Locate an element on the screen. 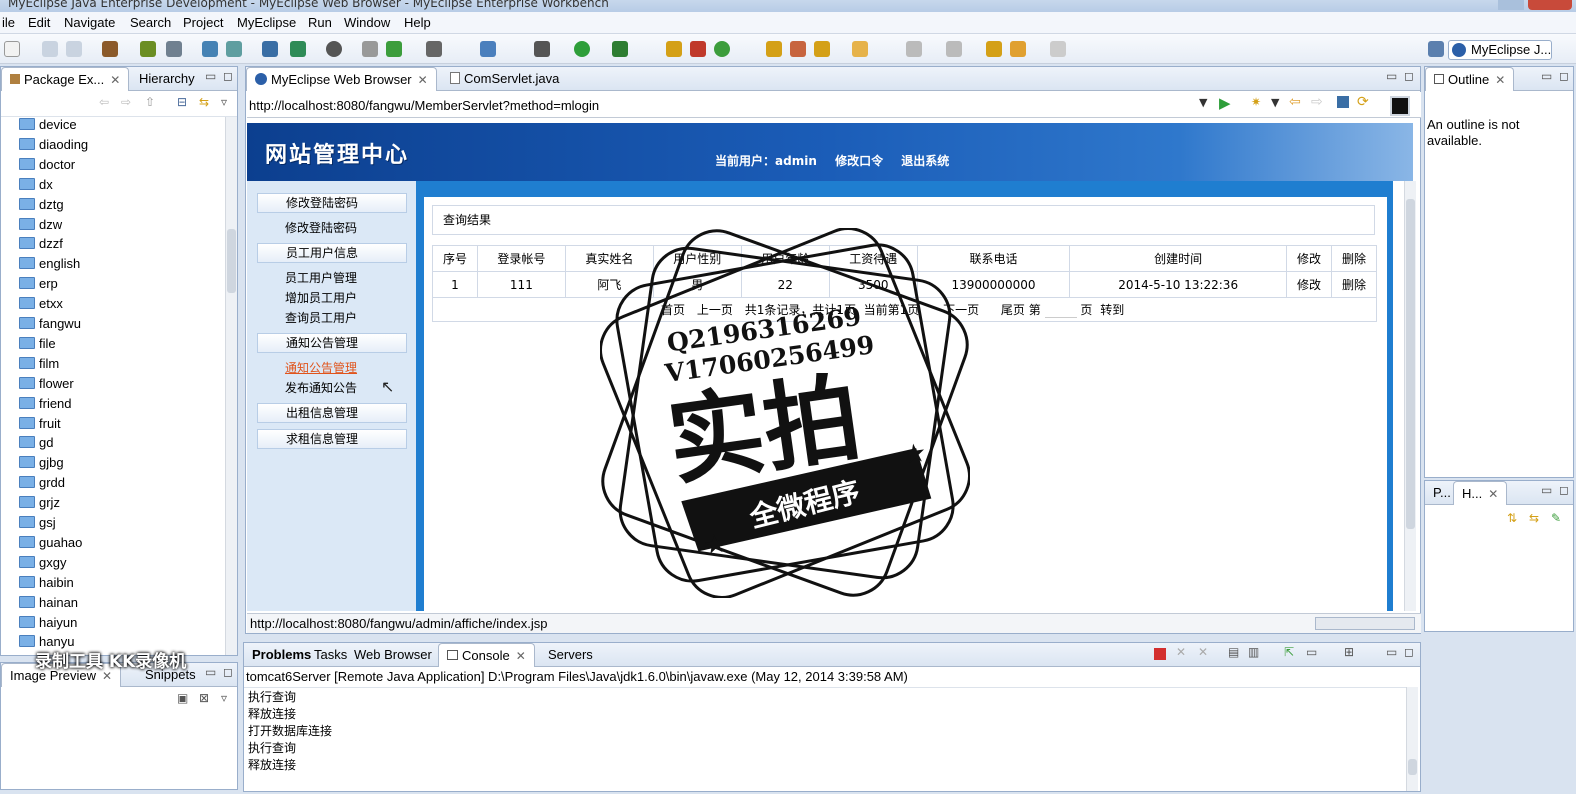 This screenshot has width=1576, height=794. tree-item: gsj is located at coordinates (37, 523).